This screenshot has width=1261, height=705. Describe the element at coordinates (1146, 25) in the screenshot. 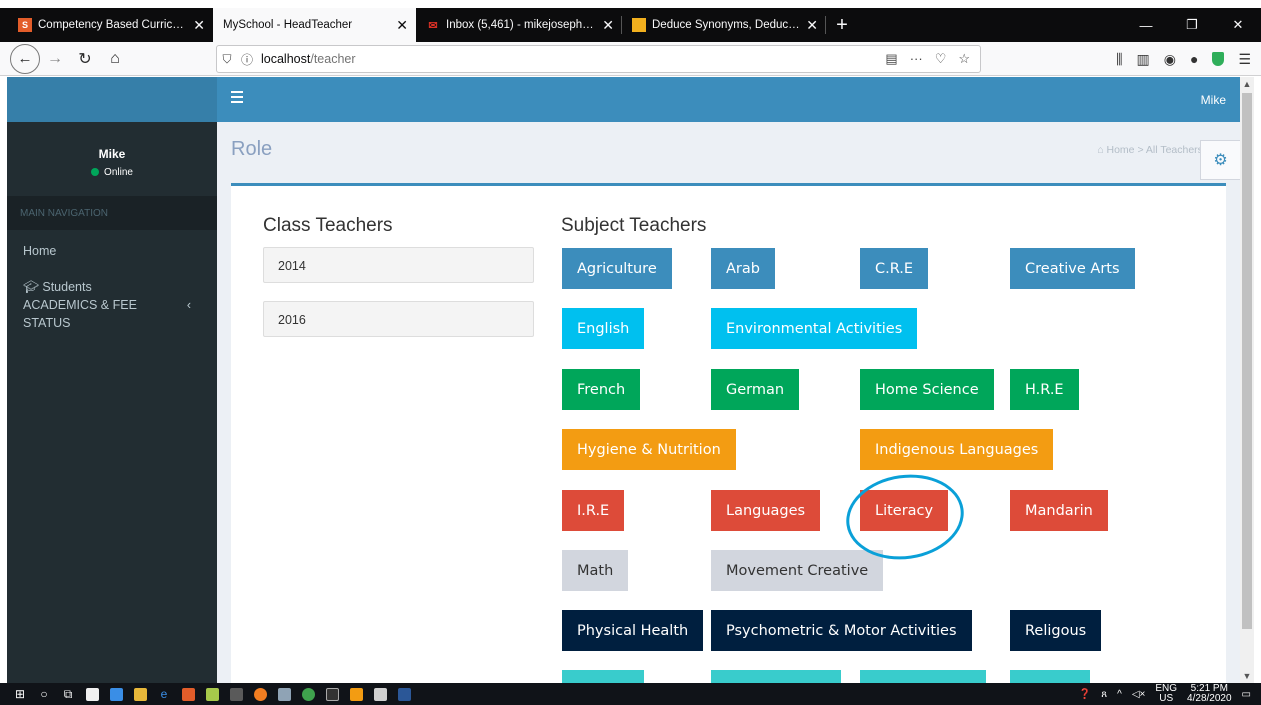

I see `minimize-icon: —` at that location.